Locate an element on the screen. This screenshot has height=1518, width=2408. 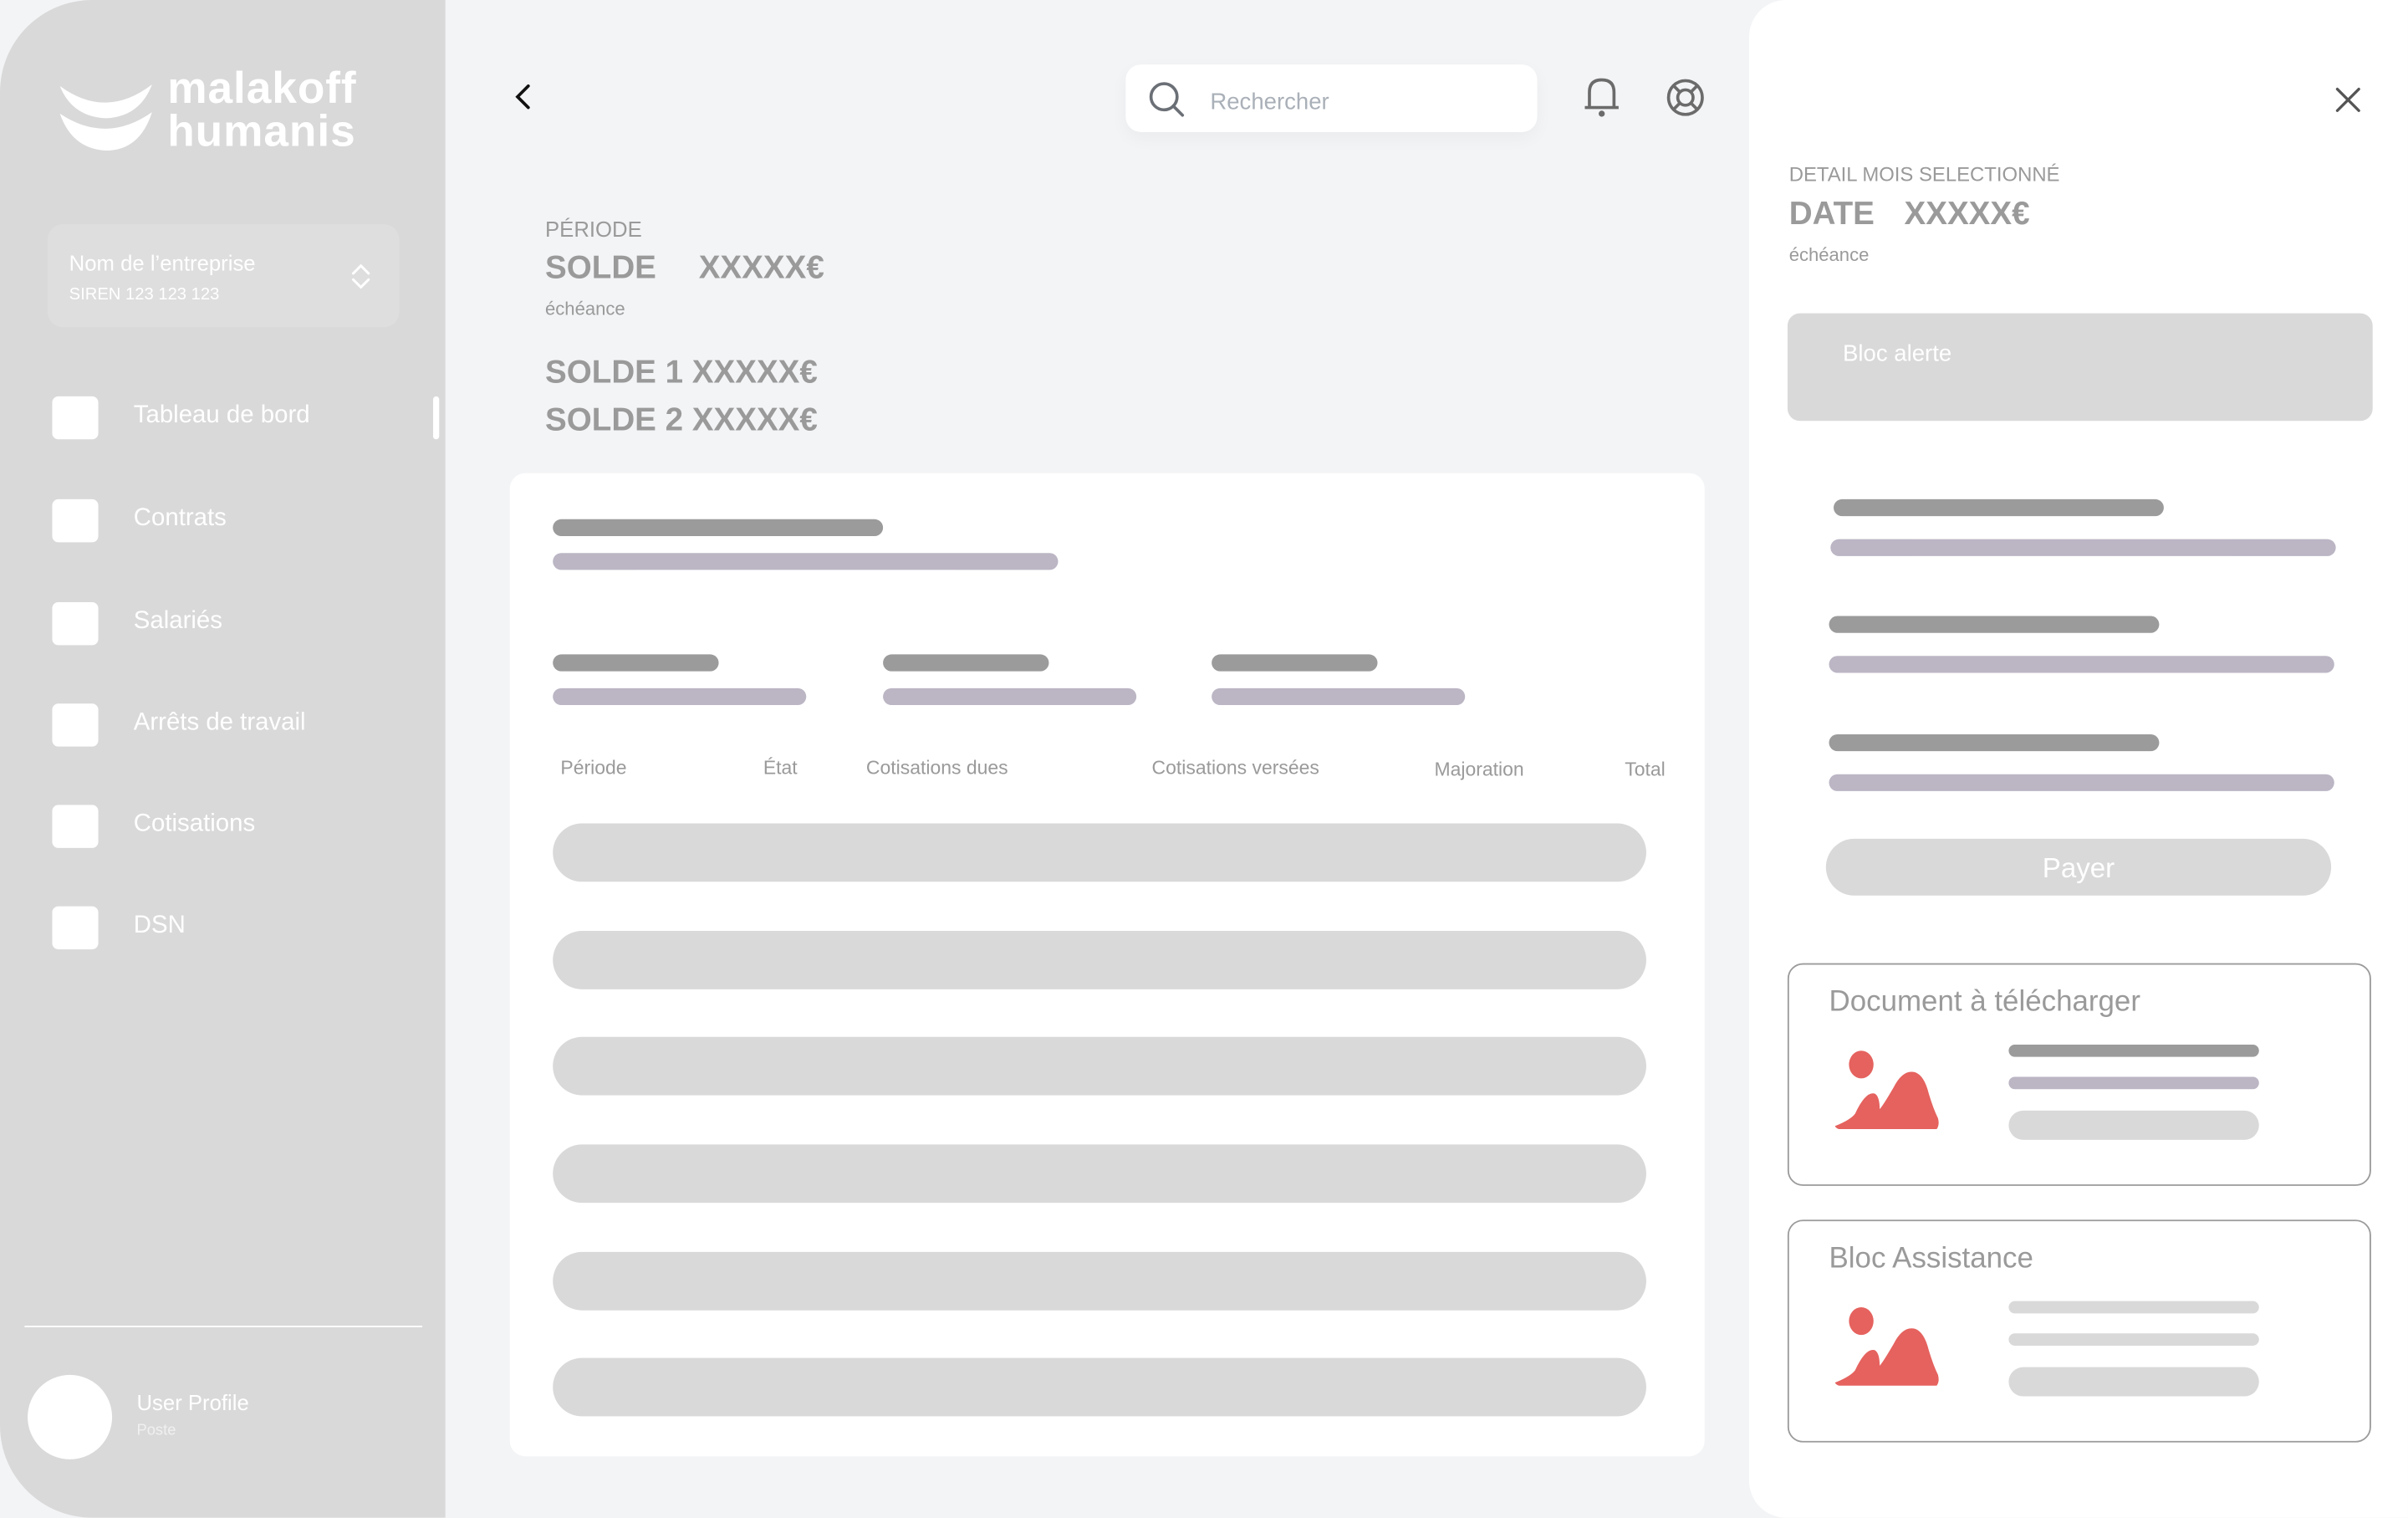
search-icon is located at coordinates (1167, 99).